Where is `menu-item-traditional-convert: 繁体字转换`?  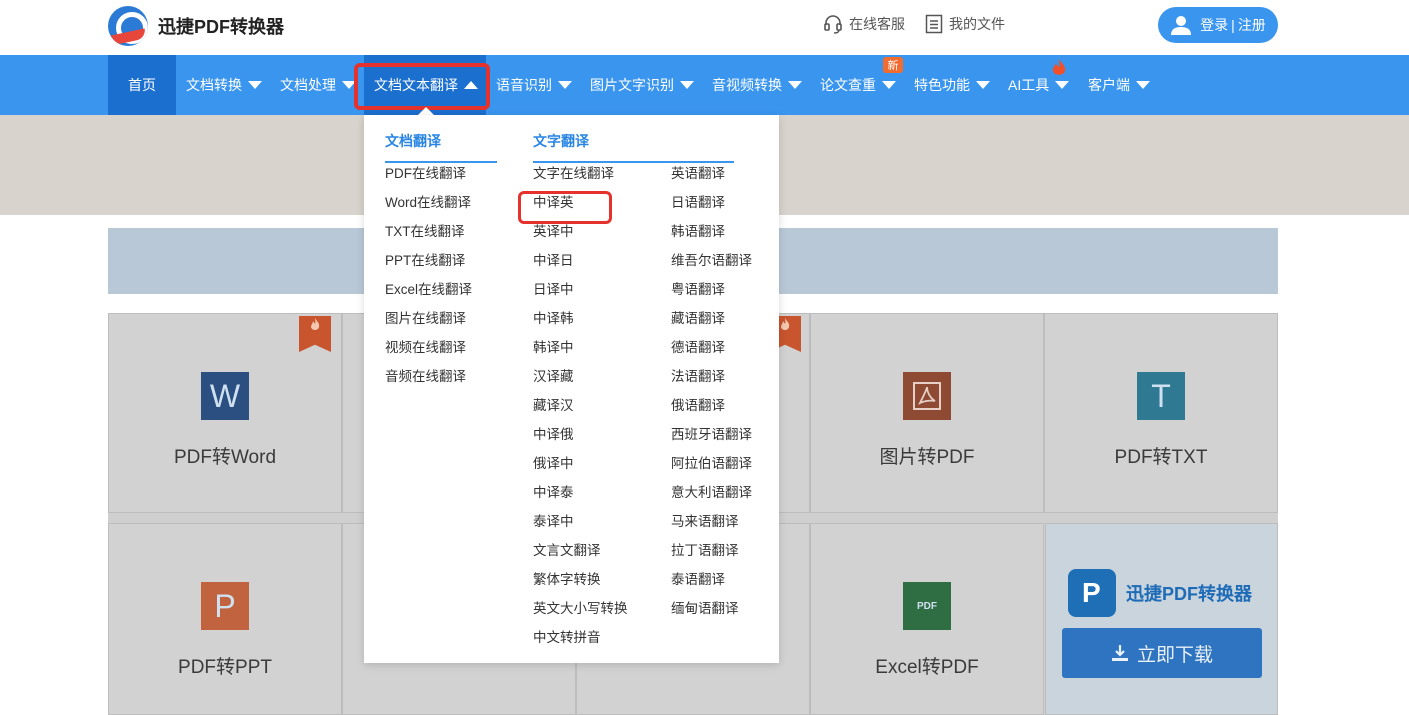
menu-item-traditional-convert: 繁体字转换 is located at coordinates (580, 585).